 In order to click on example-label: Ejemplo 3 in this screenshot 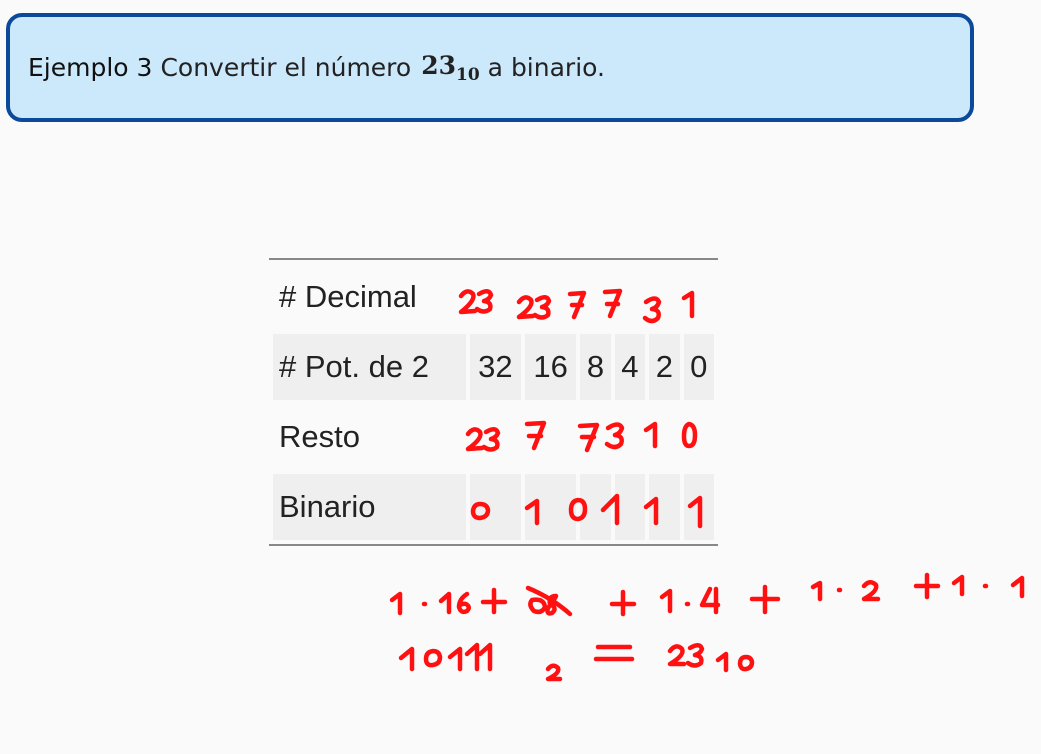, I will do `click(90, 67)`.